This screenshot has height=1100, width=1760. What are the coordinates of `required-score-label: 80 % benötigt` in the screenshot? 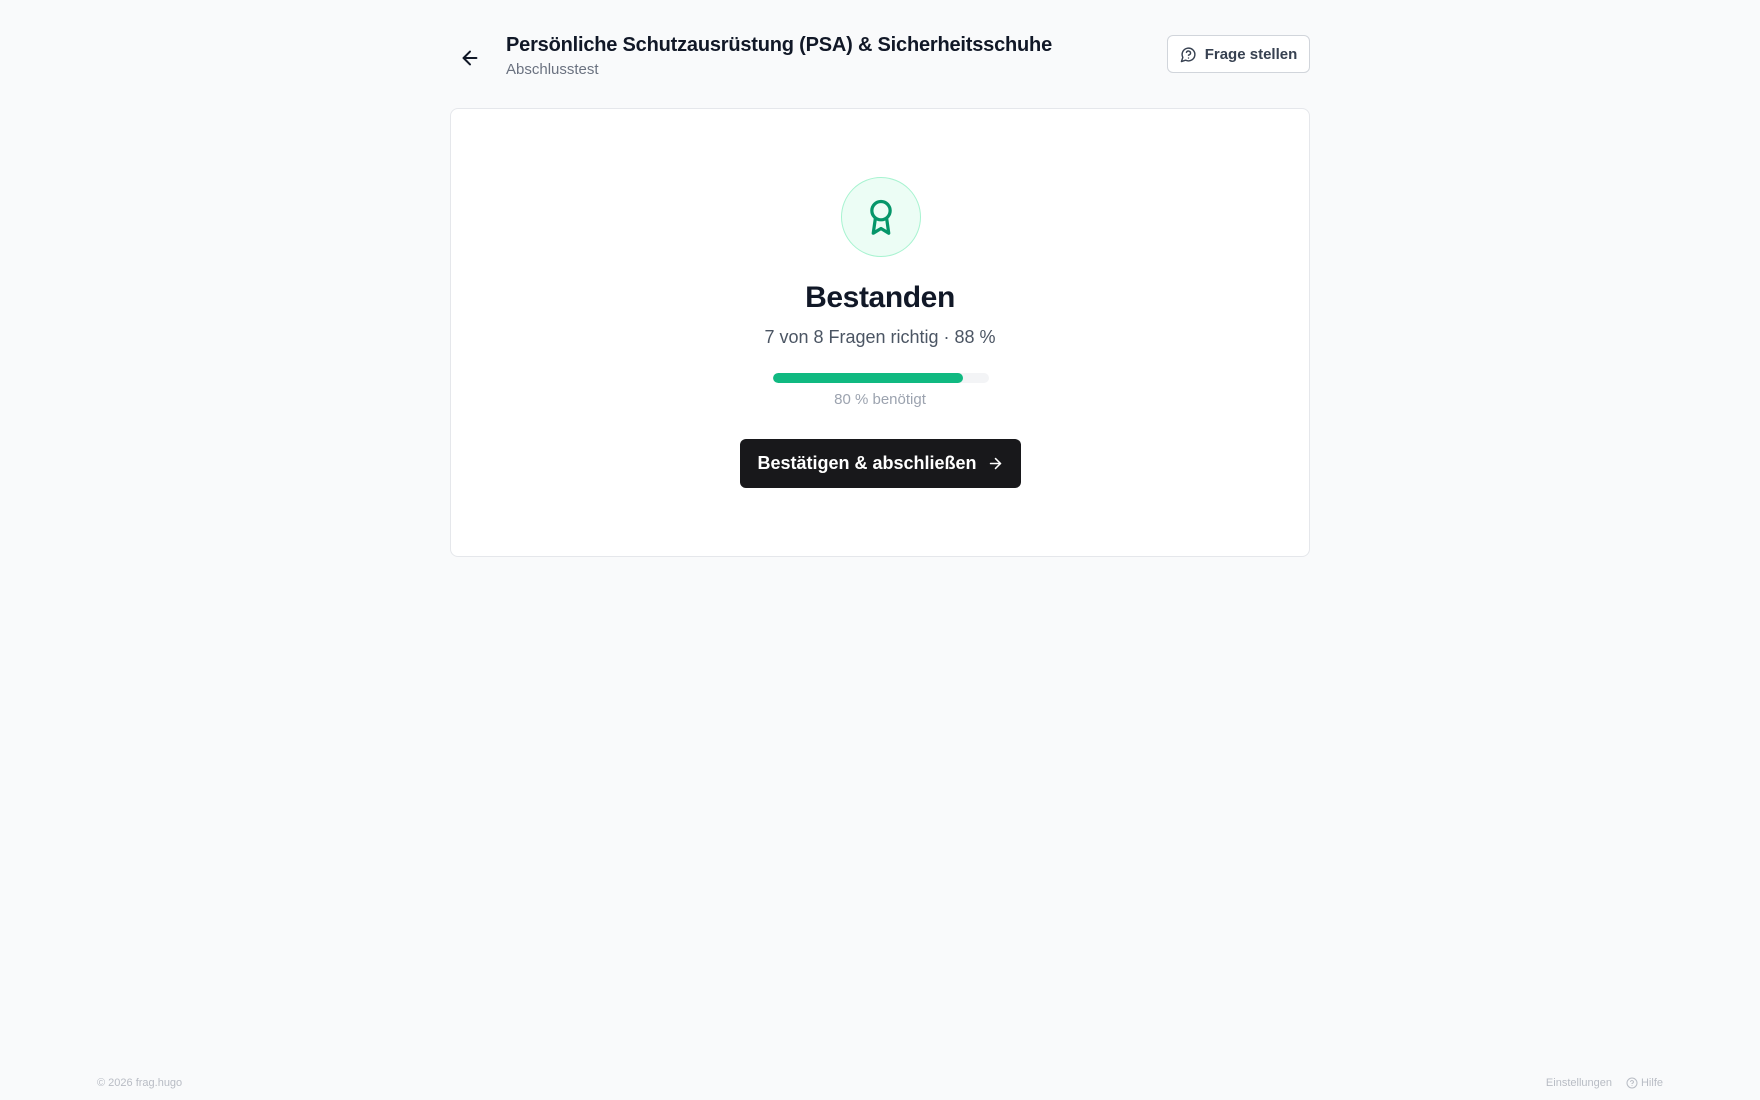 It's located at (880, 399).